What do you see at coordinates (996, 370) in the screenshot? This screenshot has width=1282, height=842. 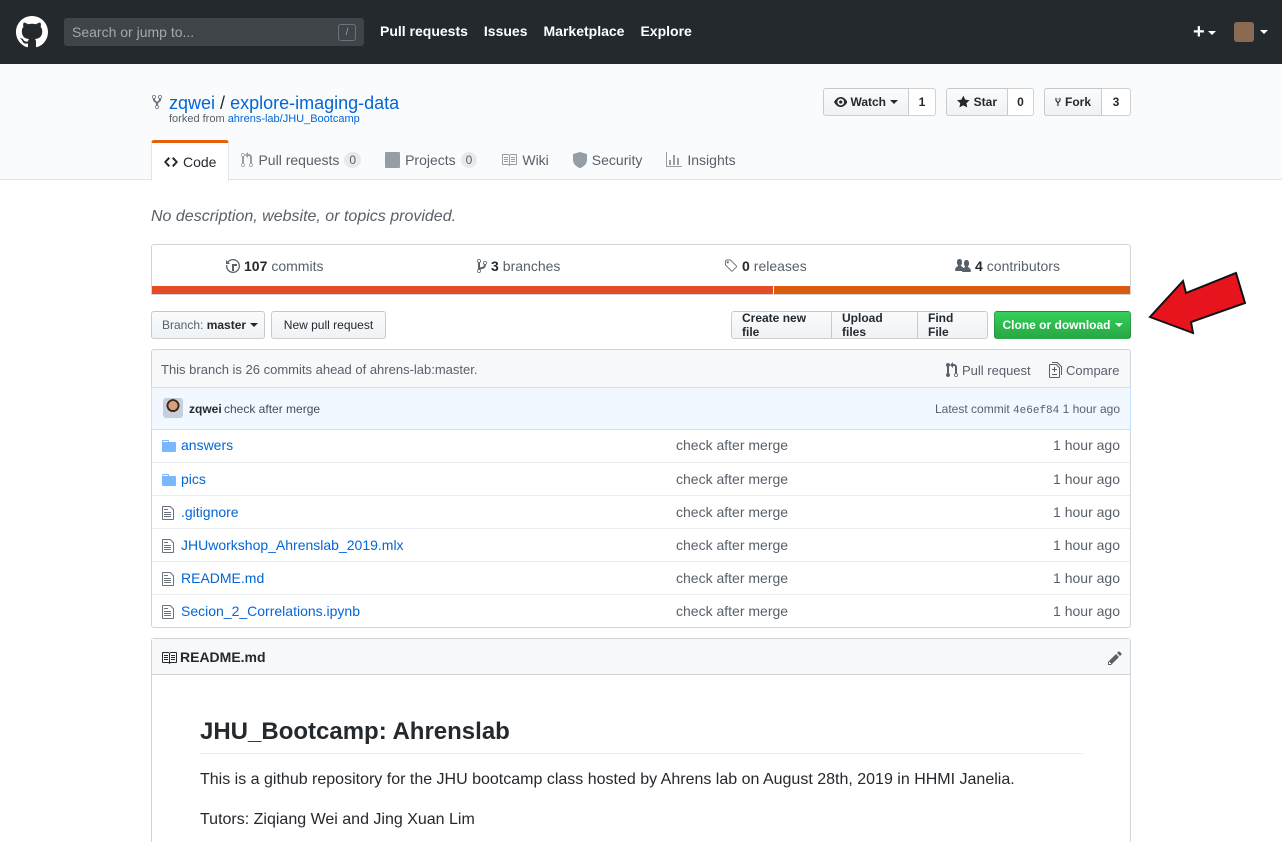 I see `pull-request-label: Pull request` at bounding box center [996, 370].